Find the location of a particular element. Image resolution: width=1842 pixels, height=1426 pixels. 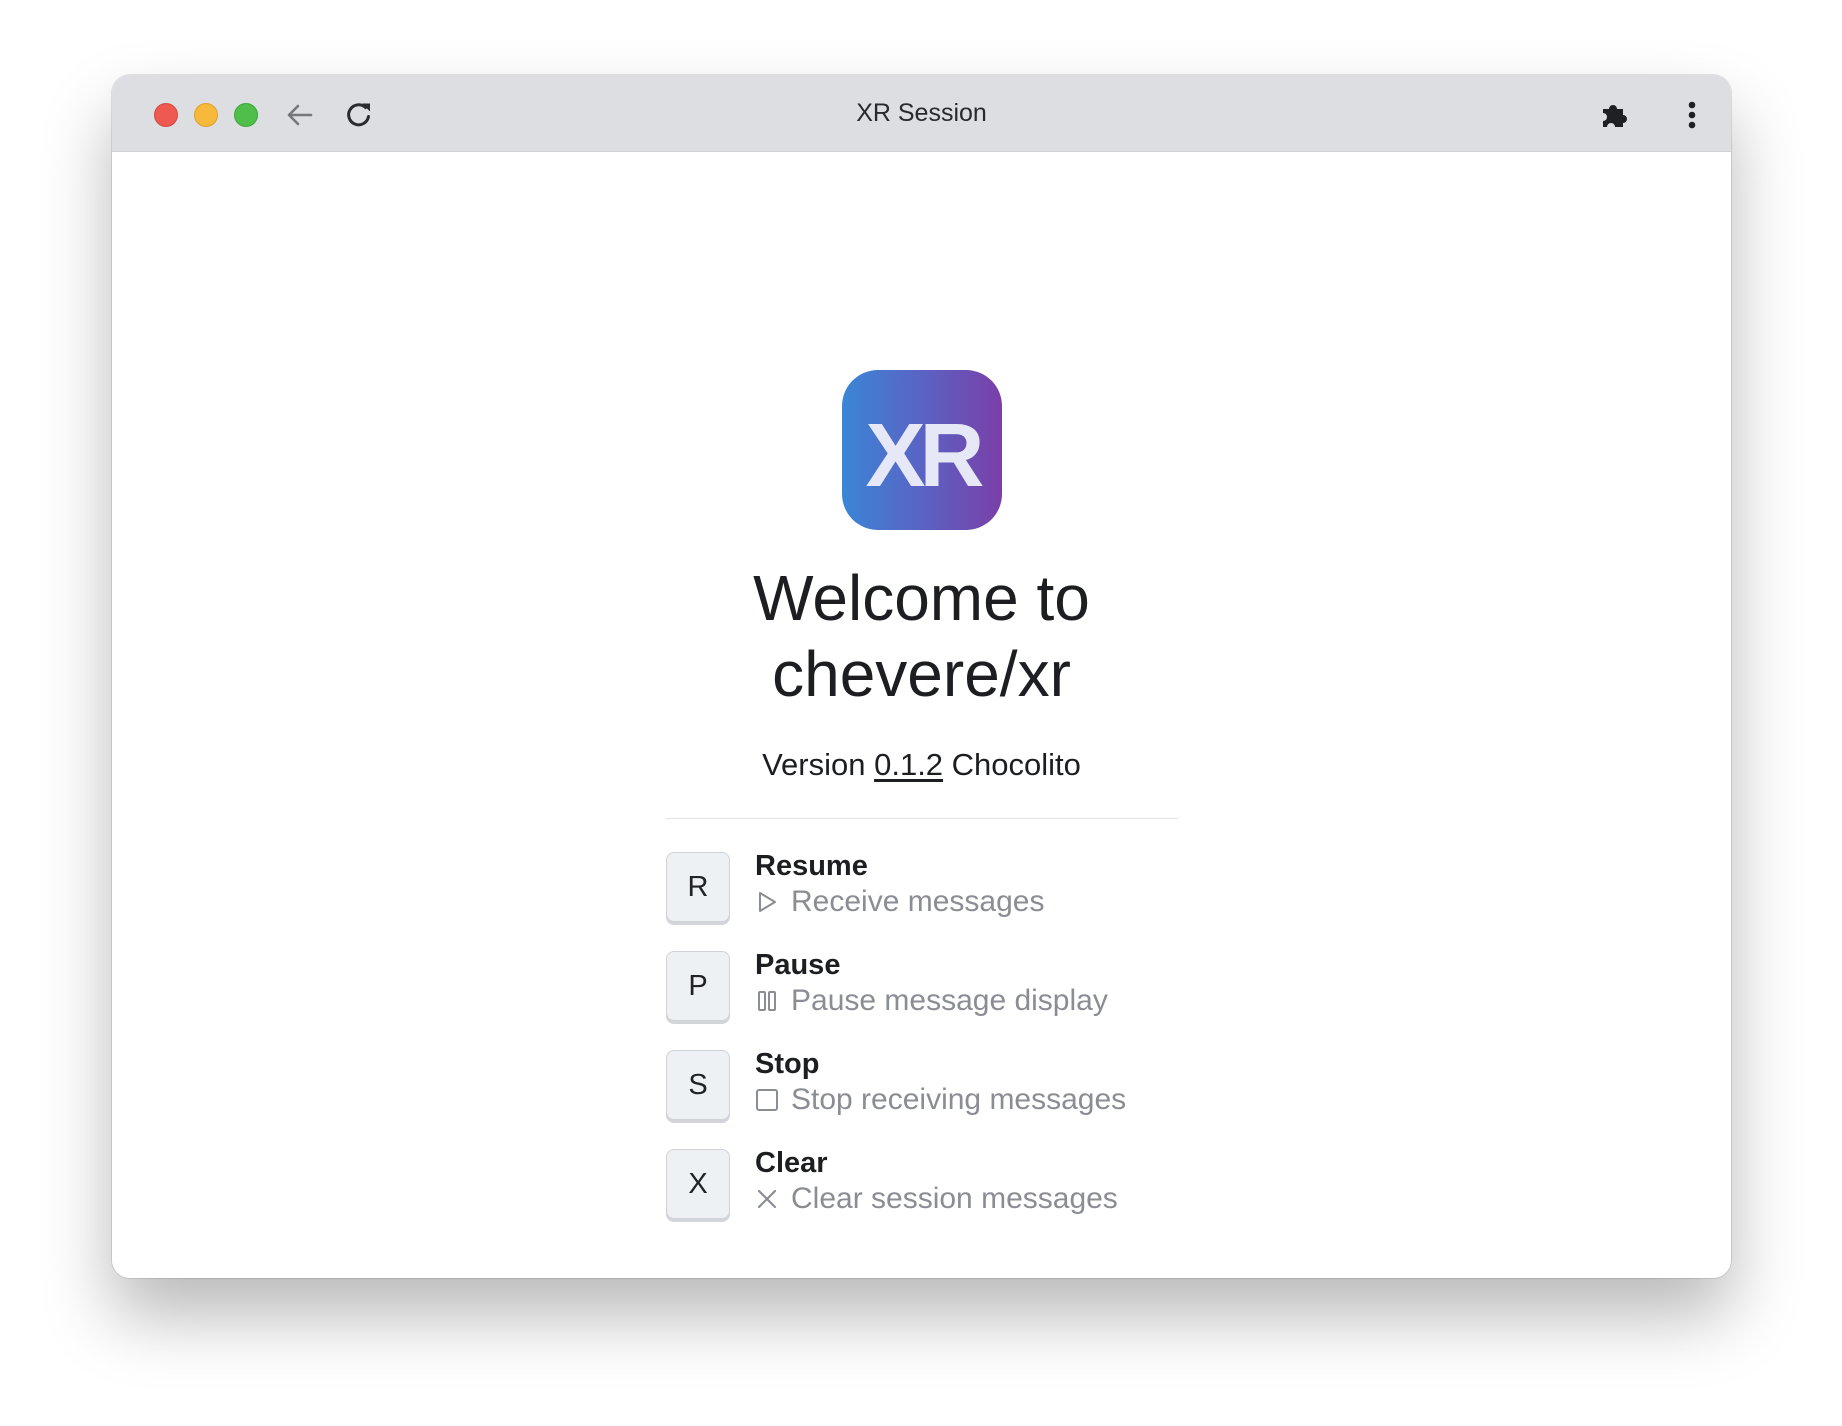

command-pause: P Pause Pause message display is located at coordinates (946, 986).